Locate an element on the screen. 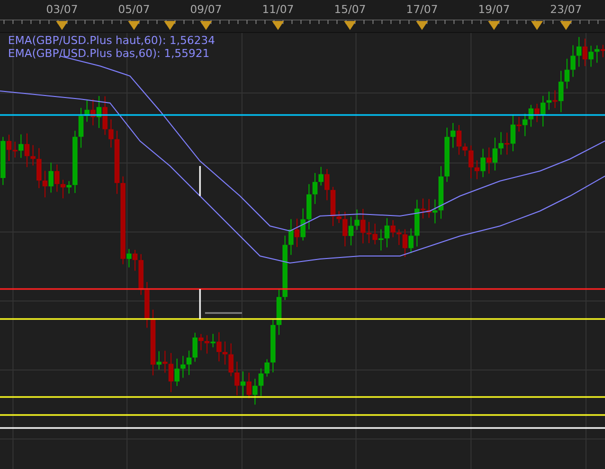  date-label: 15/07 is located at coordinates (350, 10).